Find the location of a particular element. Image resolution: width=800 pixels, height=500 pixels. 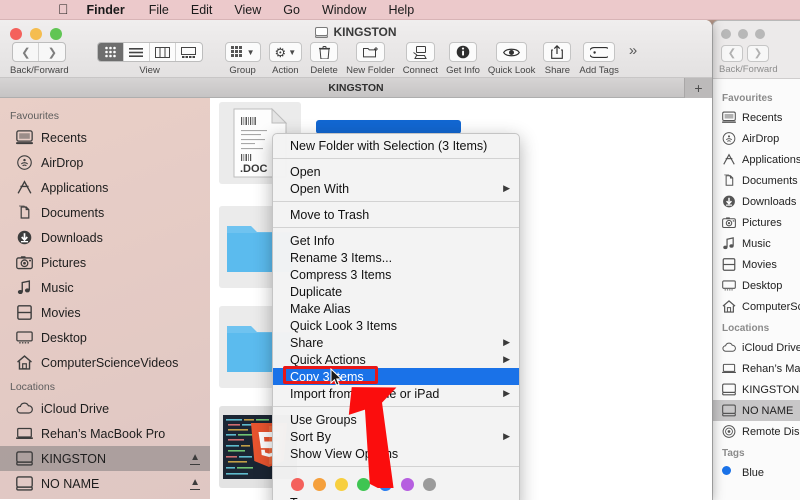

secondary-sidebar-item-pictures: Pictures is located at coordinates (756, 222).